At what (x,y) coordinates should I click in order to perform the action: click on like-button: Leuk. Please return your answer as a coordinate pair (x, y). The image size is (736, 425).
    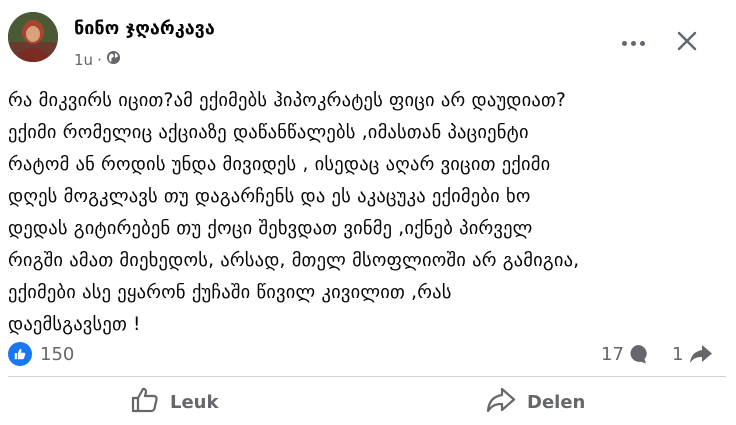
    Looking at the image, I should click on (174, 402).